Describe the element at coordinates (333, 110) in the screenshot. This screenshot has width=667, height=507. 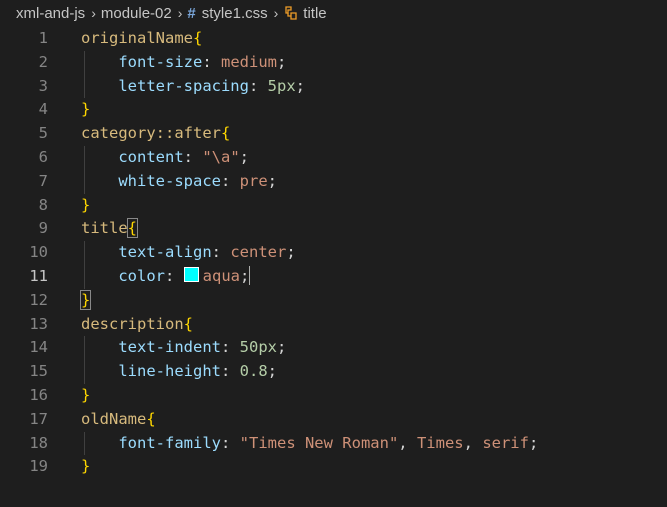
I see `code-line: 4}` at that location.